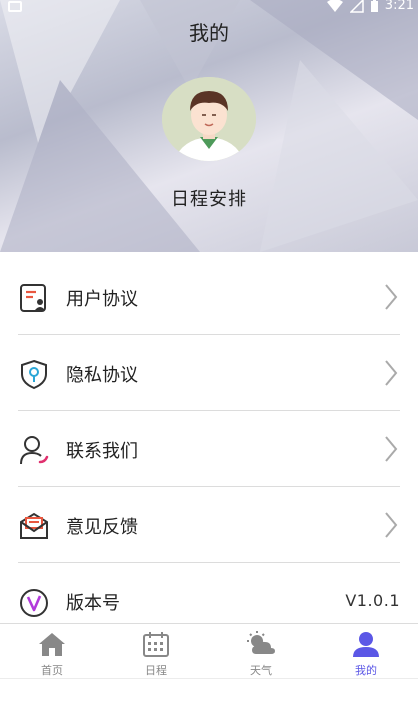 This screenshot has width=418, height=701. Describe the element at coordinates (93, 603) in the screenshot. I see `menu-item-label: 版本号` at that location.